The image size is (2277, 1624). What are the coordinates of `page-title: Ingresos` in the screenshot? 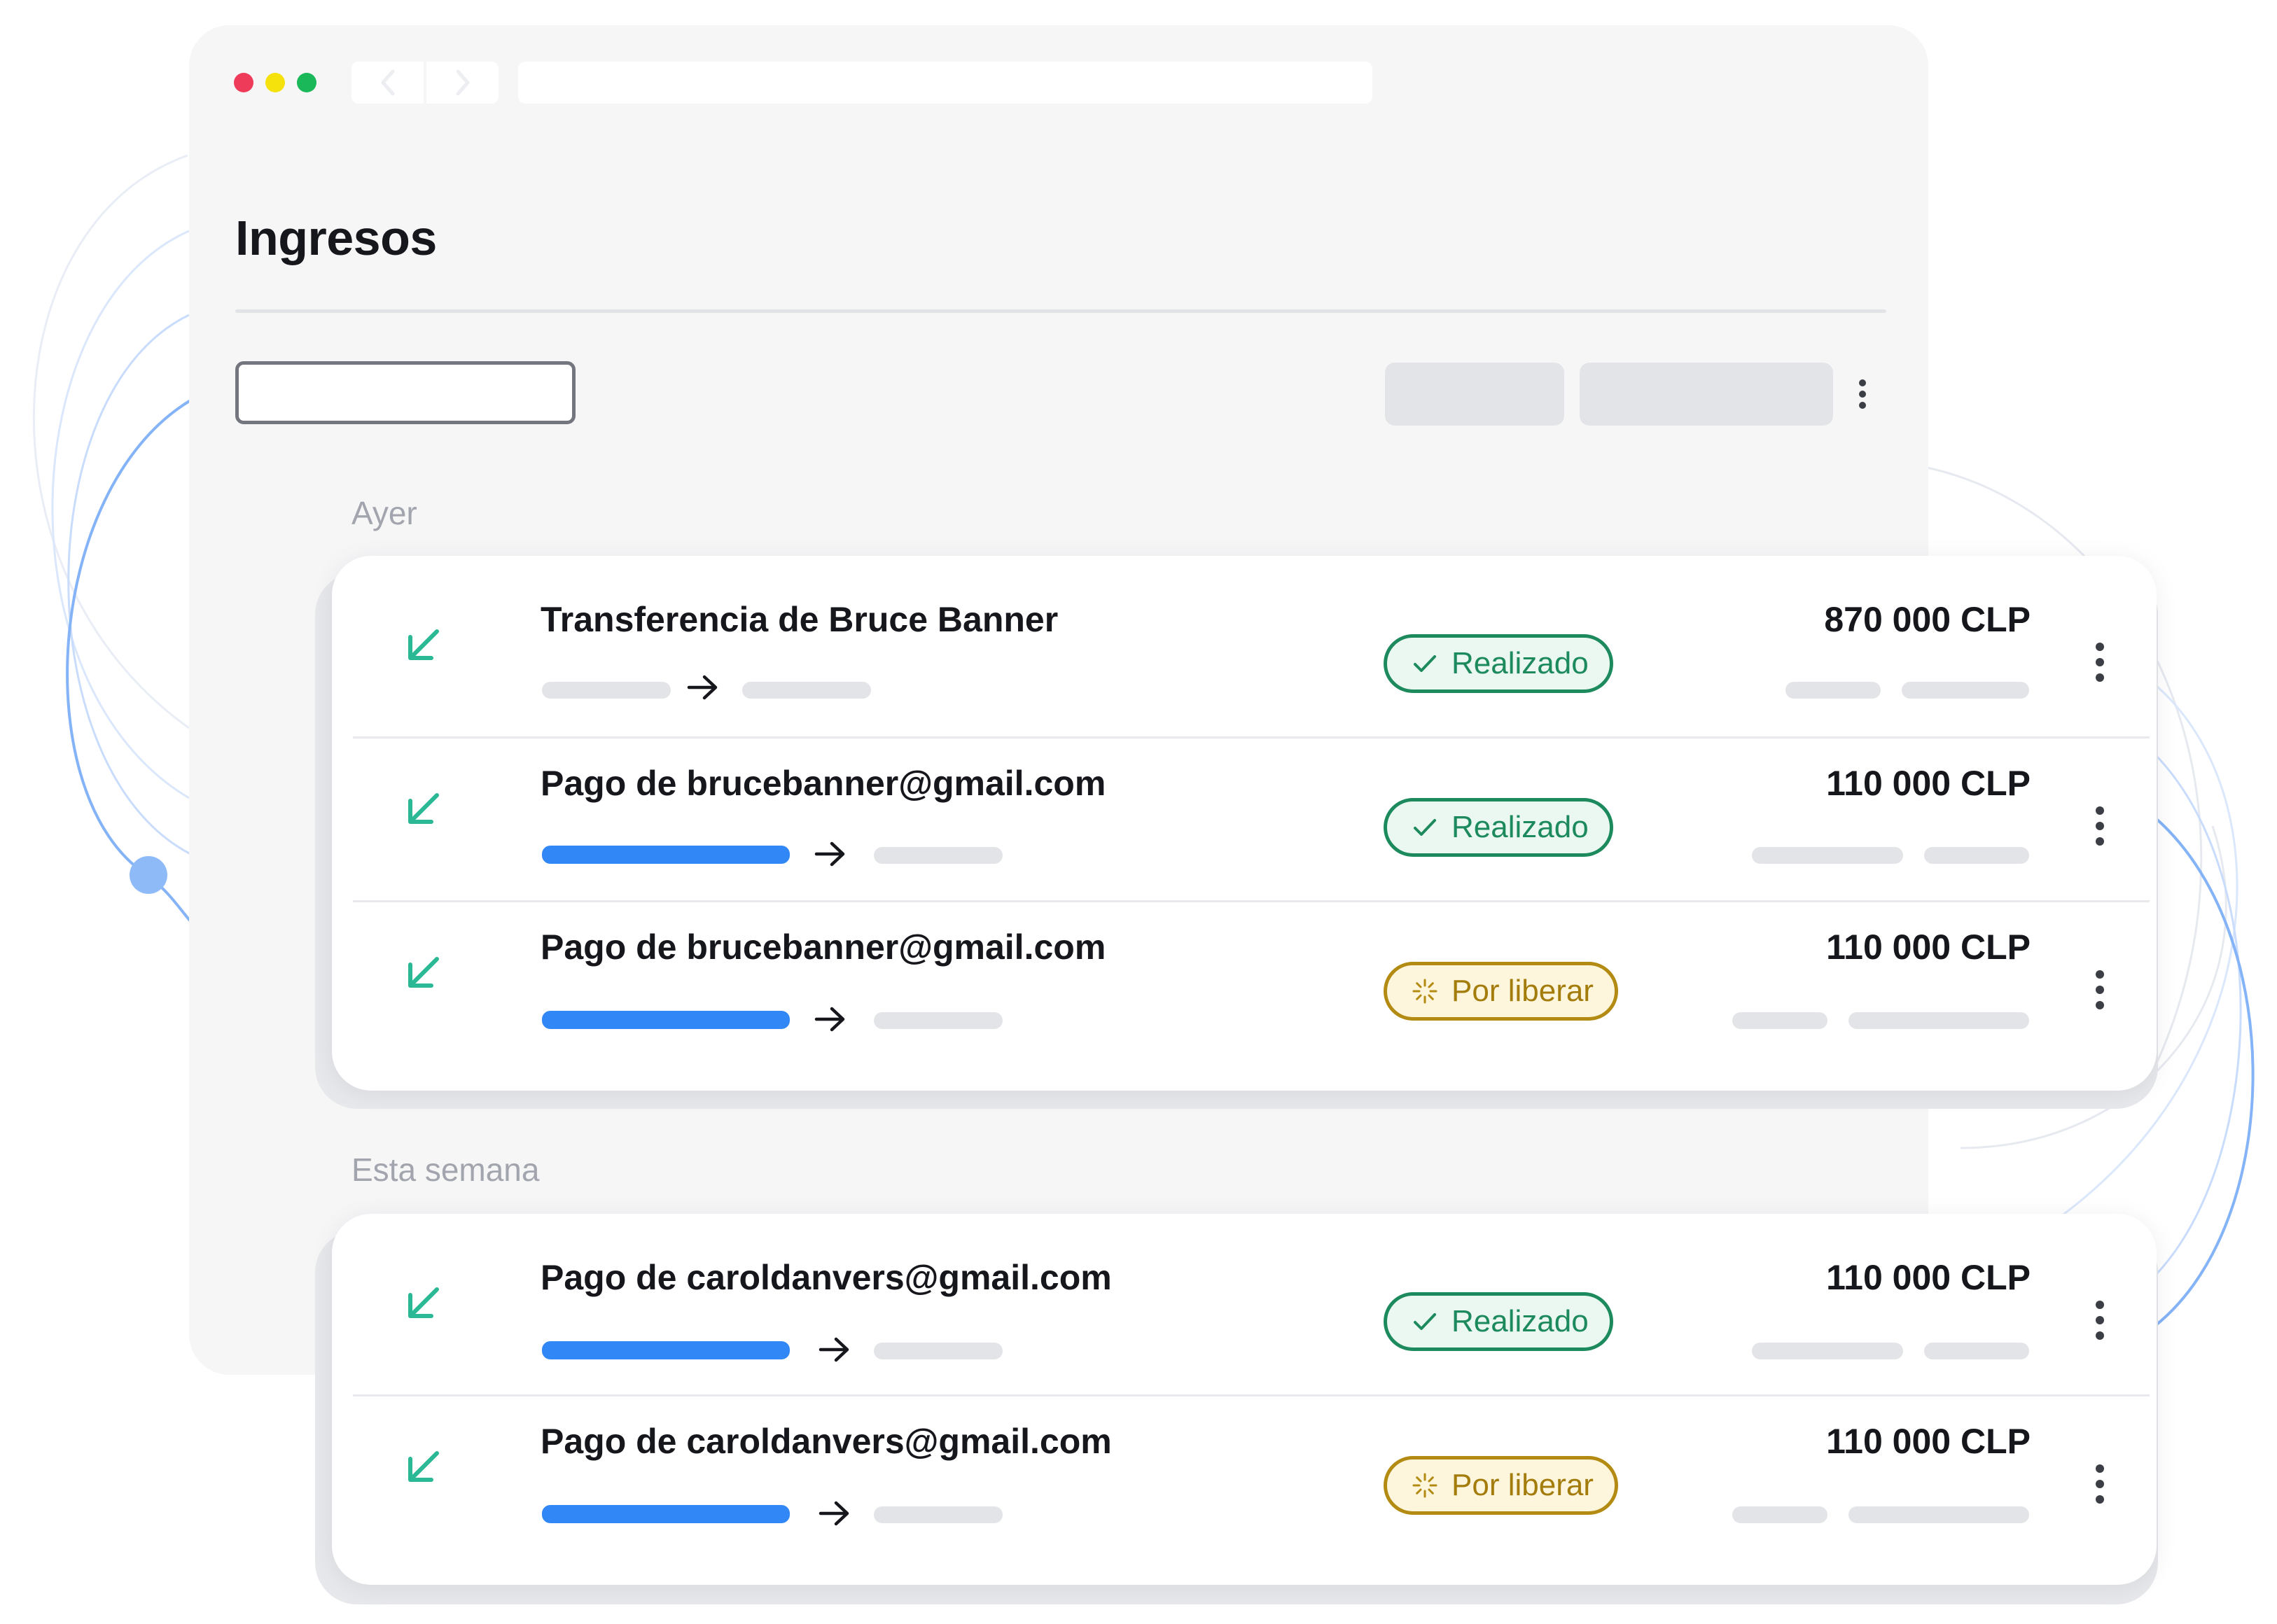 It's located at (336, 238).